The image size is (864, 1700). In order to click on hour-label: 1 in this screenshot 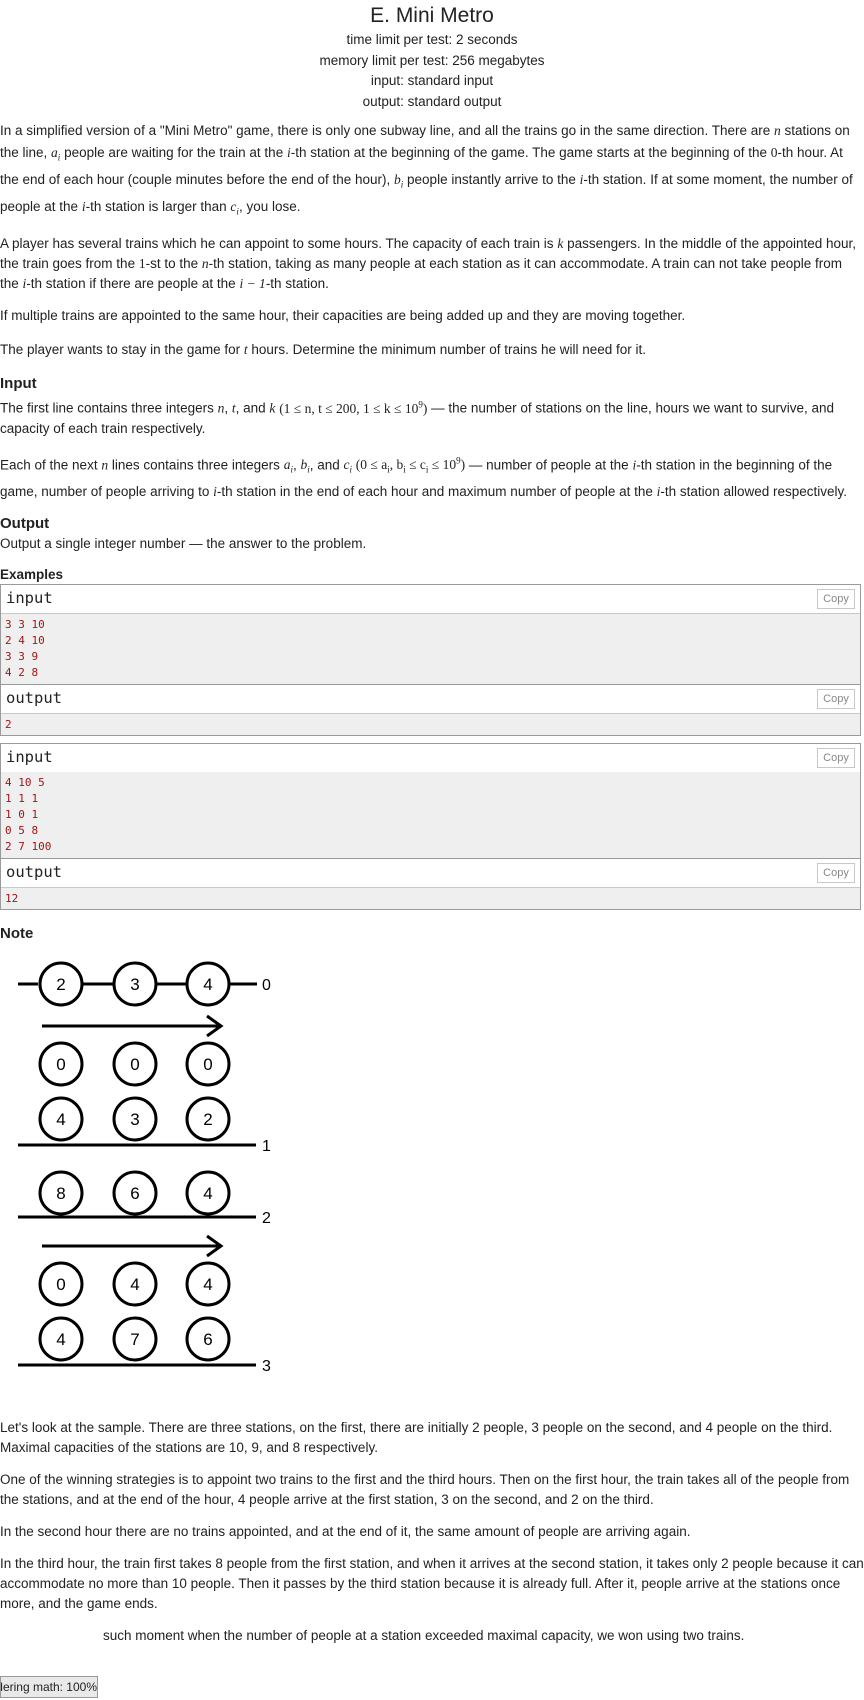, I will do `click(266, 1146)`.